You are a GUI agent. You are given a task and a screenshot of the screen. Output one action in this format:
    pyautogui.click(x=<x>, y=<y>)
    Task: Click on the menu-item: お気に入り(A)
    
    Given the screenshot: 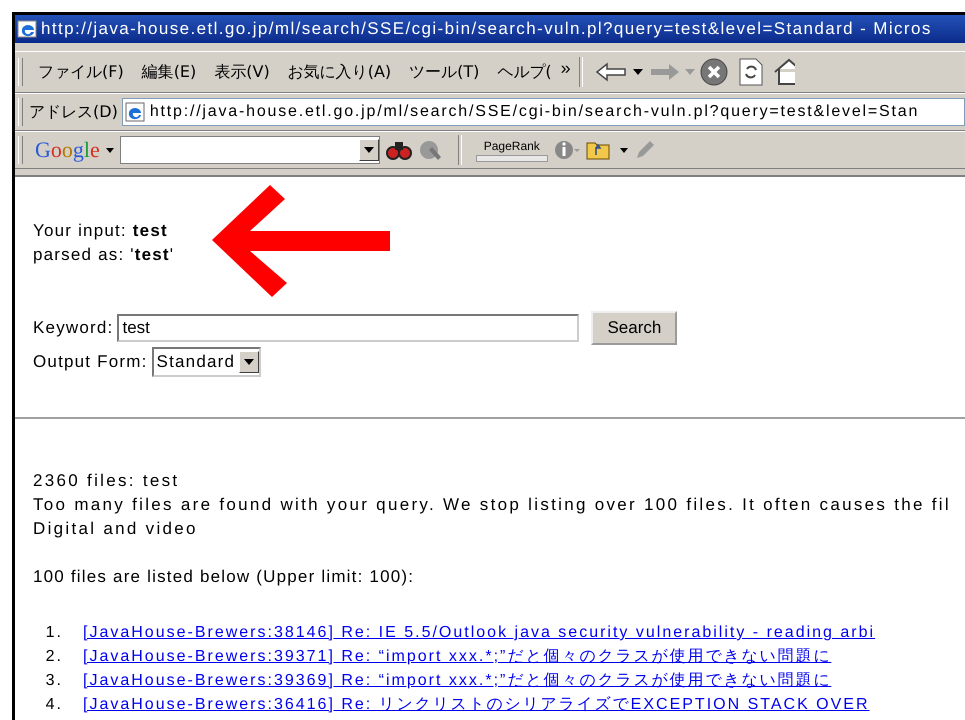 What is the action you would take?
    pyautogui.click(x=339, y=72)
    